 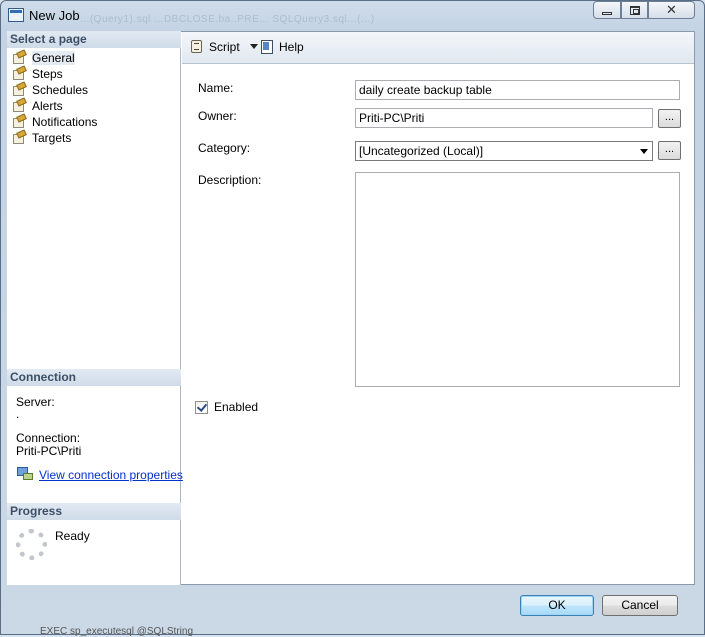 I want to click on category-label: Category:, so click(x=224, y=148).